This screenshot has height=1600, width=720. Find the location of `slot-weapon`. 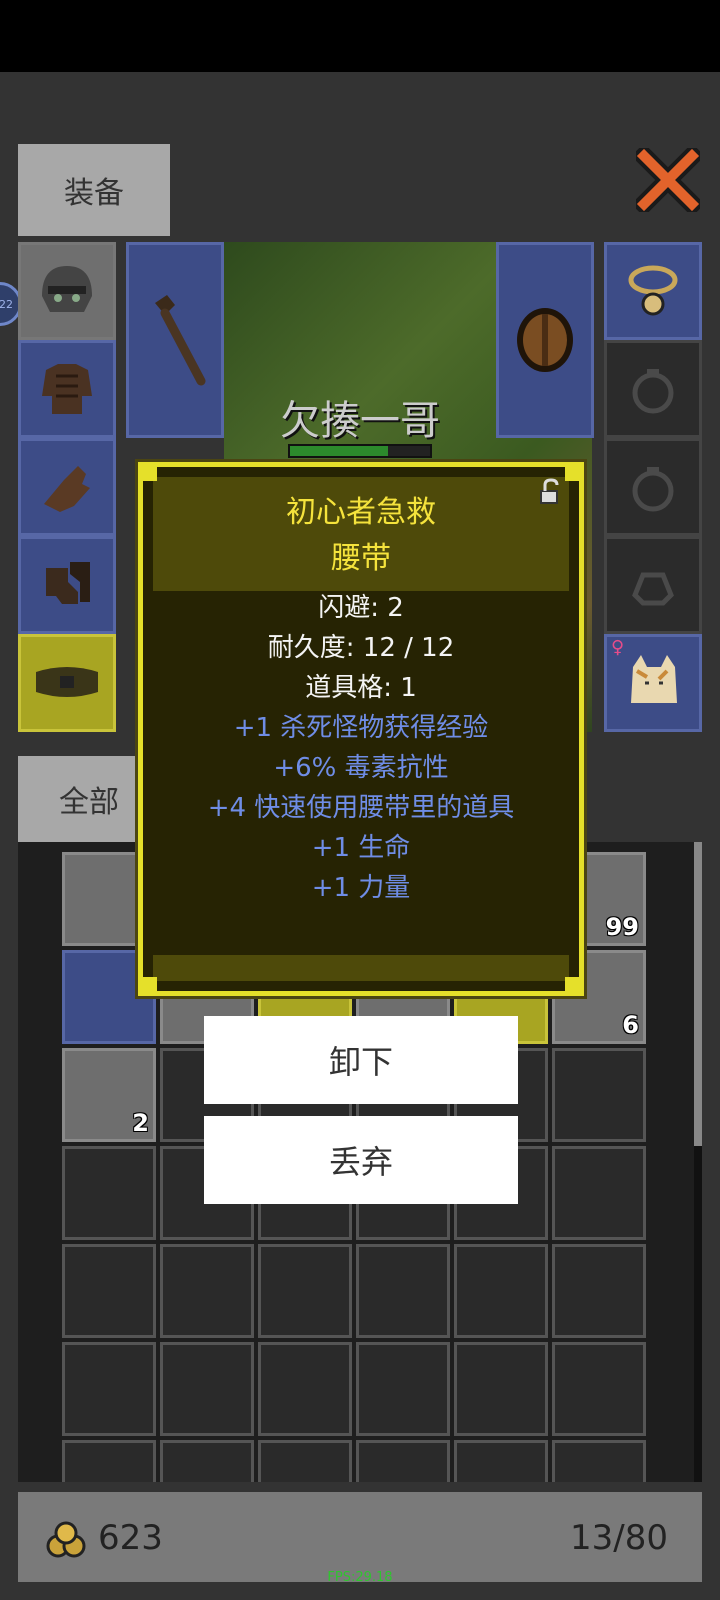

slot-weapon is located at coordinates (175, 340).